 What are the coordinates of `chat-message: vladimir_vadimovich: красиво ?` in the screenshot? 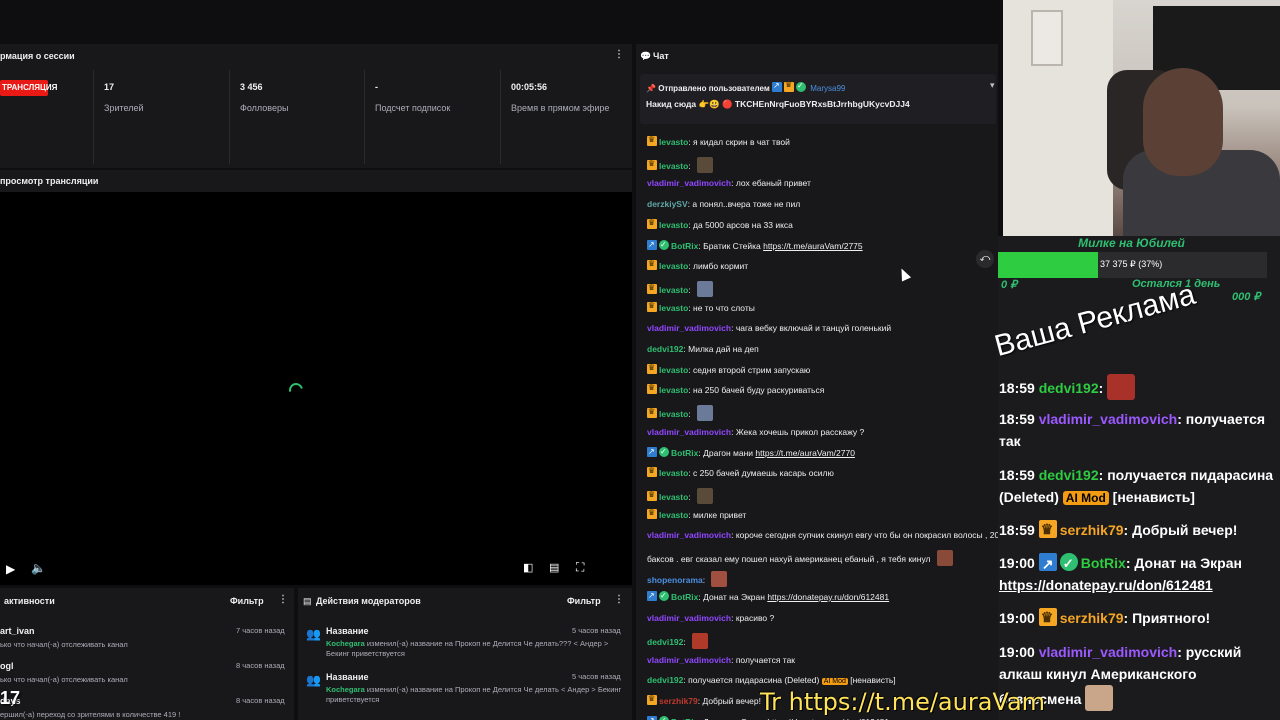 It's located at (710, 618).